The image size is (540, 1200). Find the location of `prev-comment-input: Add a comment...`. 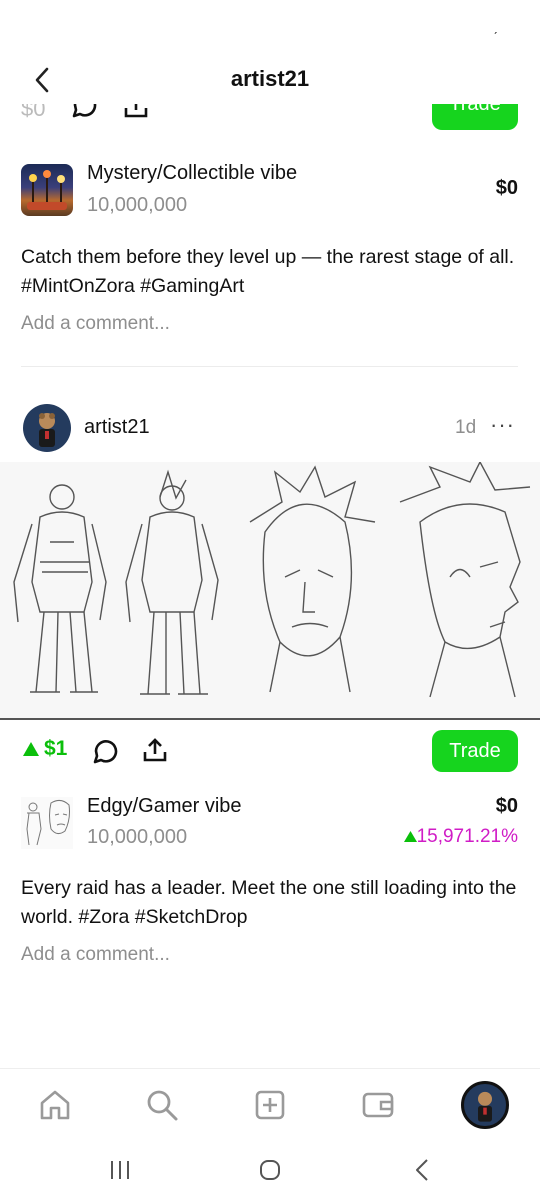

prev-comment-input: Add a comment... is located at coordinates (95, 324).